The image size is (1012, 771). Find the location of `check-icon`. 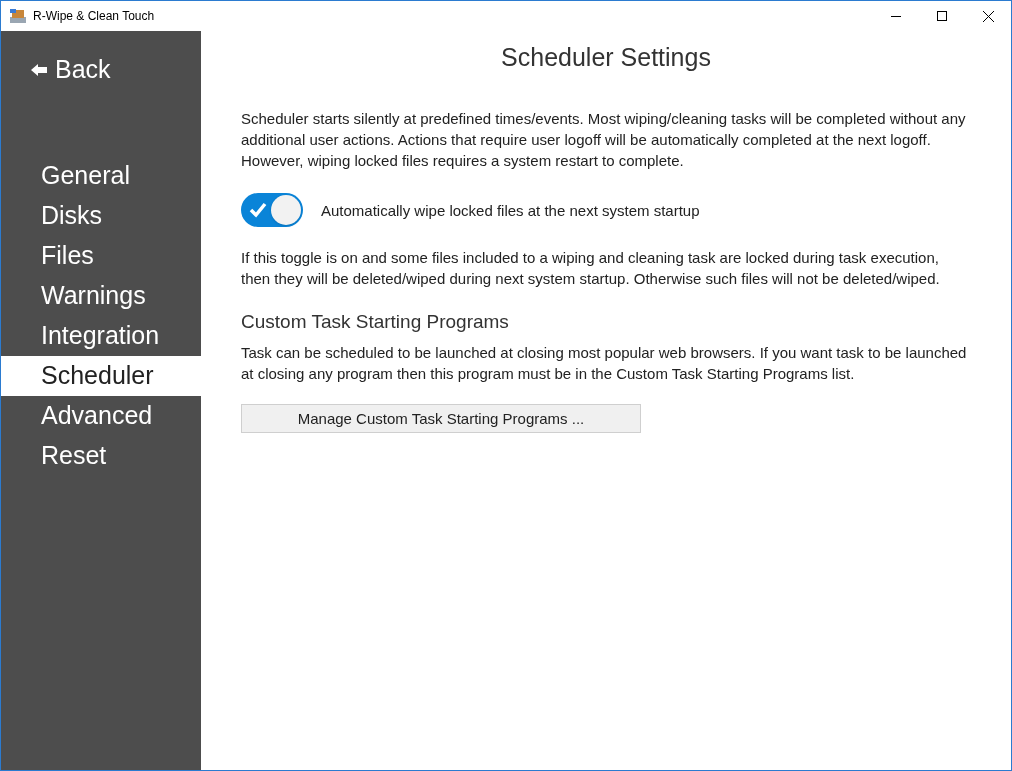

check-icon is located at coordinates (258, 210).